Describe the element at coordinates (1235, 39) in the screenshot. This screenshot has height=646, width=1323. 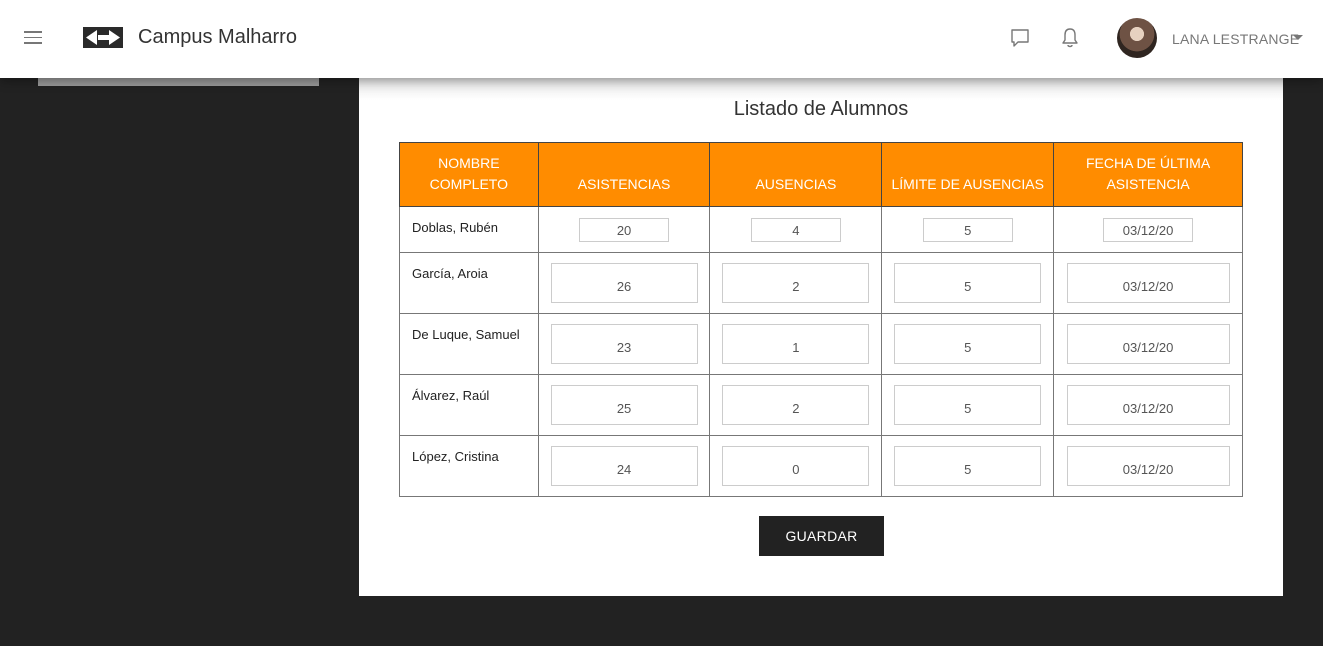
I see `user-name: LANA LESTRANGE` at that location.